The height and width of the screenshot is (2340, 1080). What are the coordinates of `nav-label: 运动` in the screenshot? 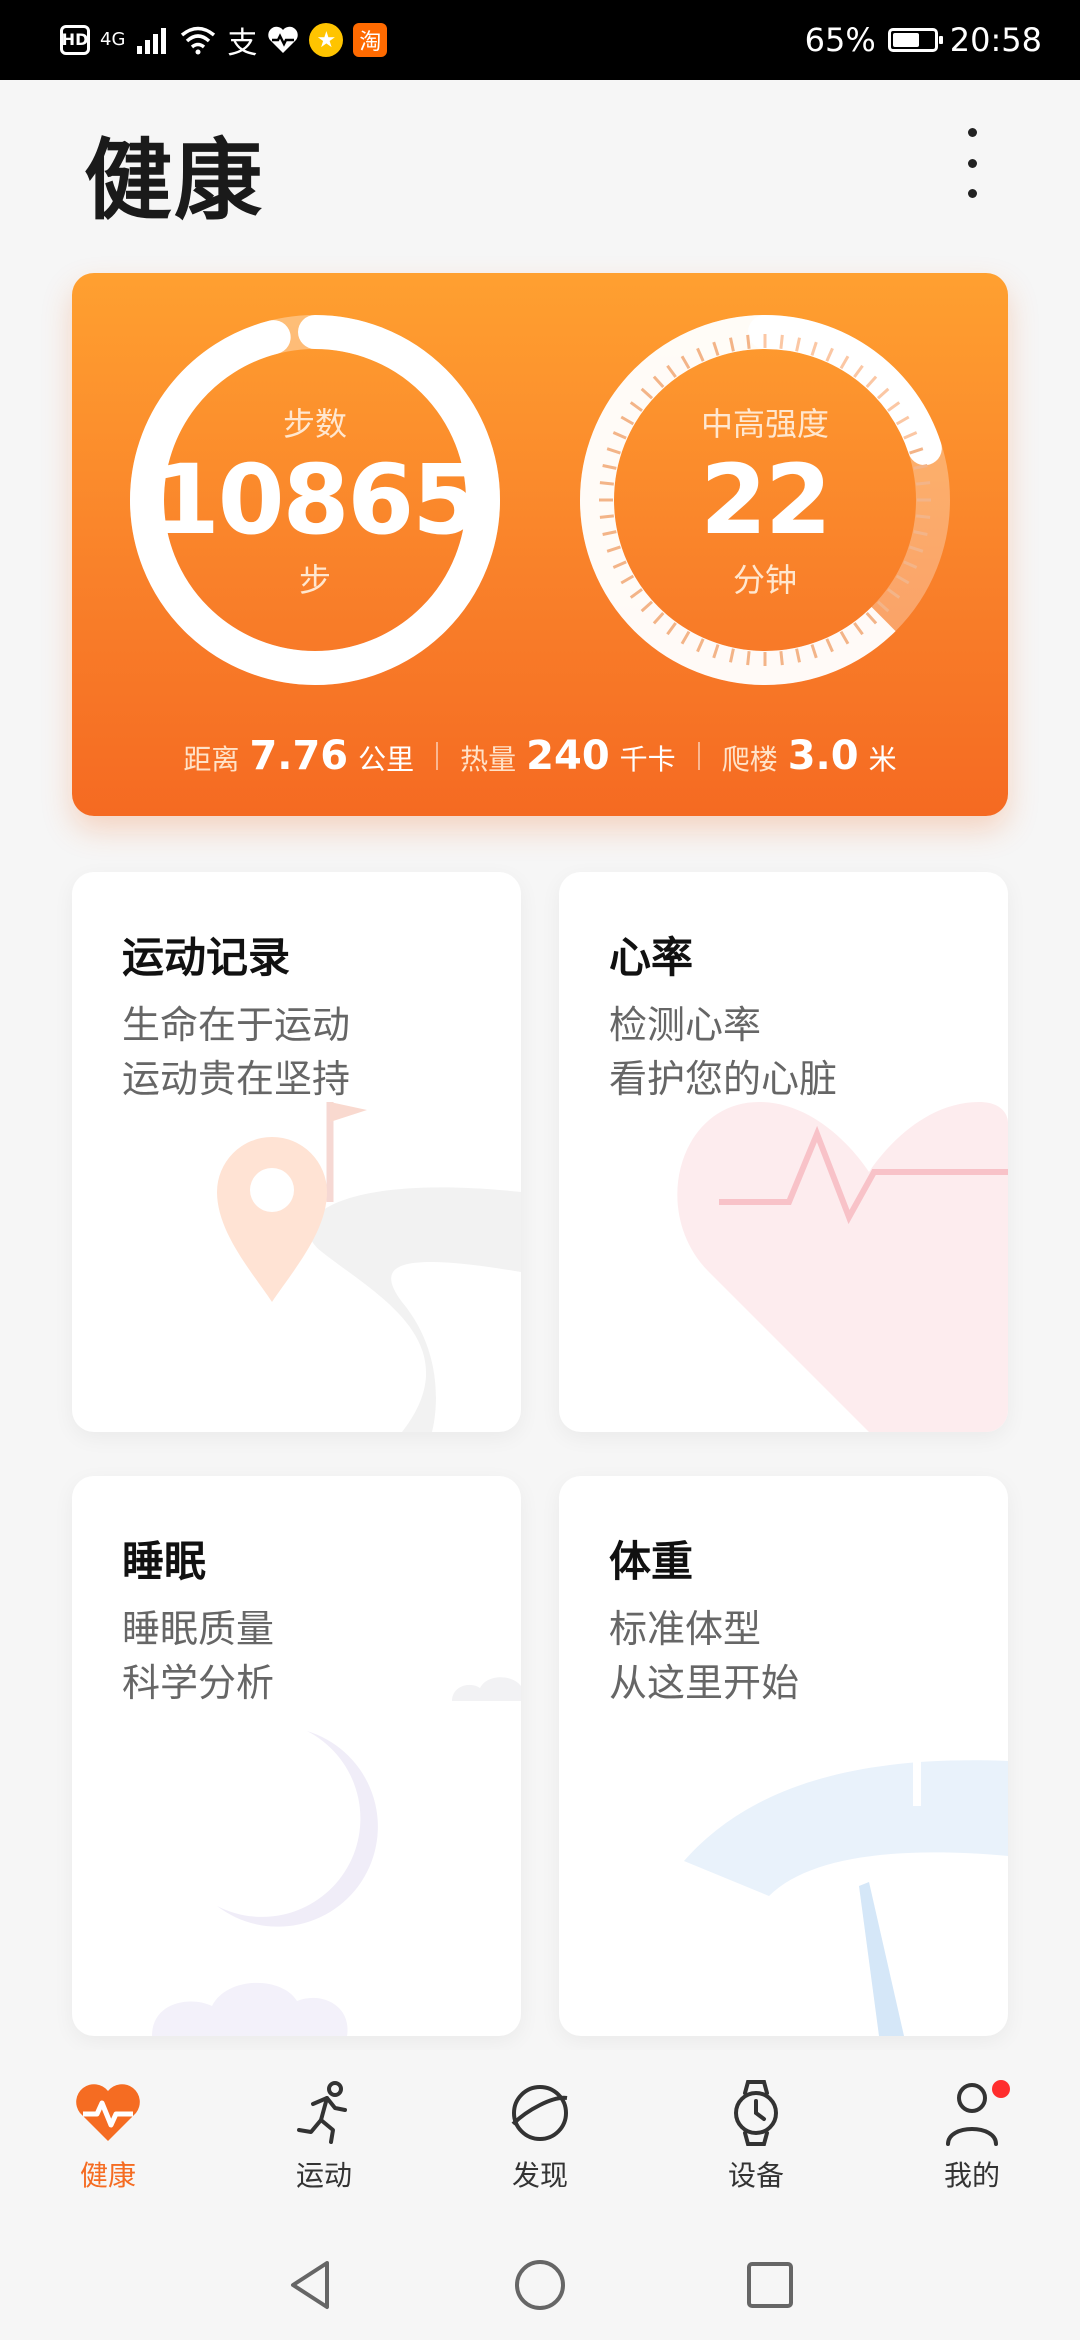 It's located at (323, 2175).